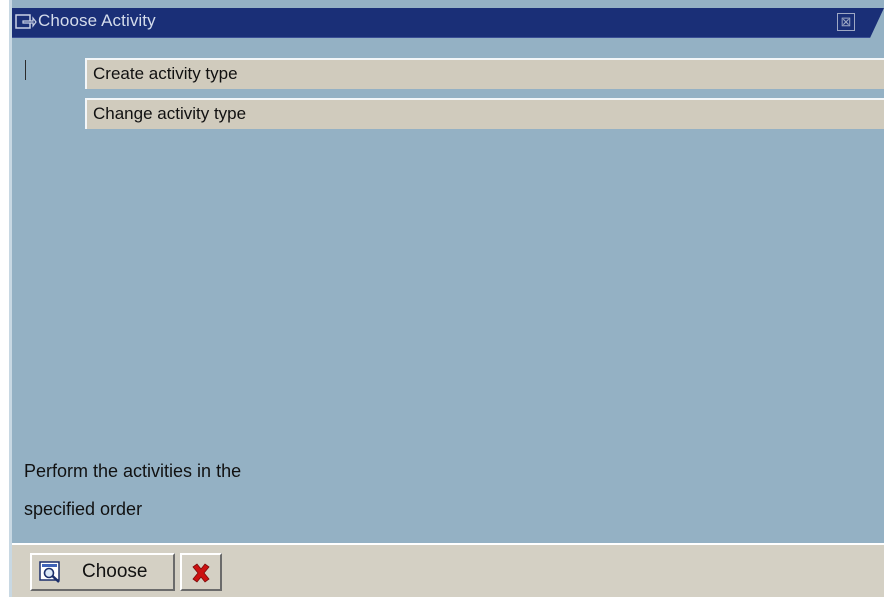 This screenshot has height=597, width=884. I want to click on hint-text-line-1: Perform the activities in the, so click(133, 471).